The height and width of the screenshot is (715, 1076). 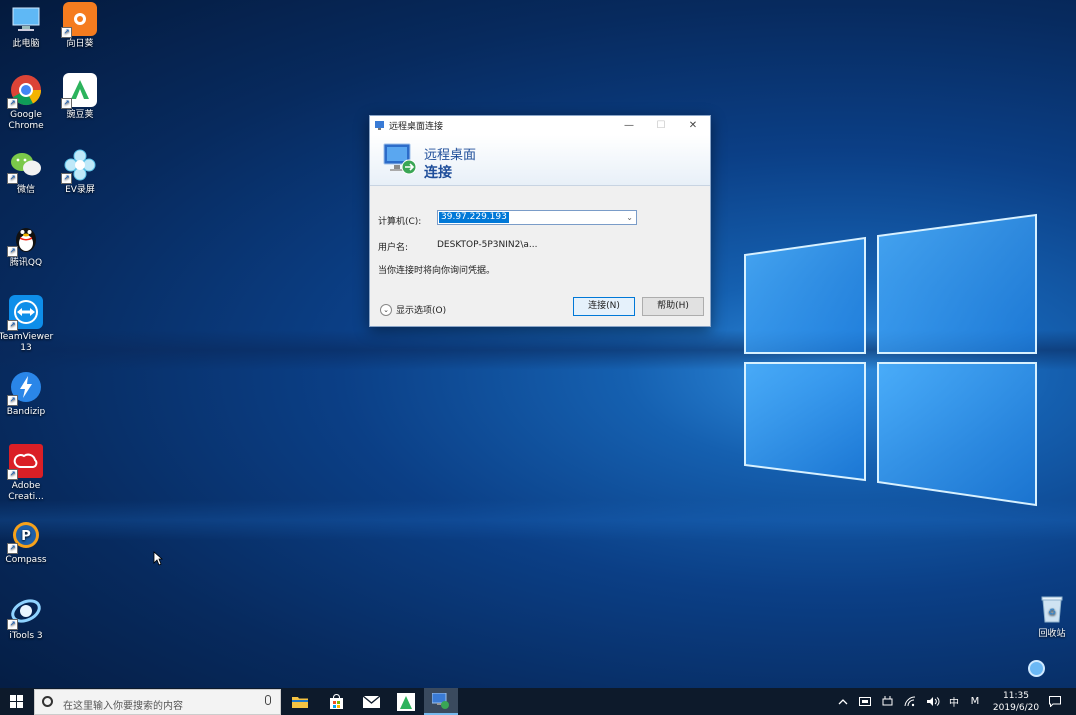 What do you see at coordinates (421, 311) in the screenshot?
I see `show-options-label: 显示选项(O)` at bounding box center [421, 311].